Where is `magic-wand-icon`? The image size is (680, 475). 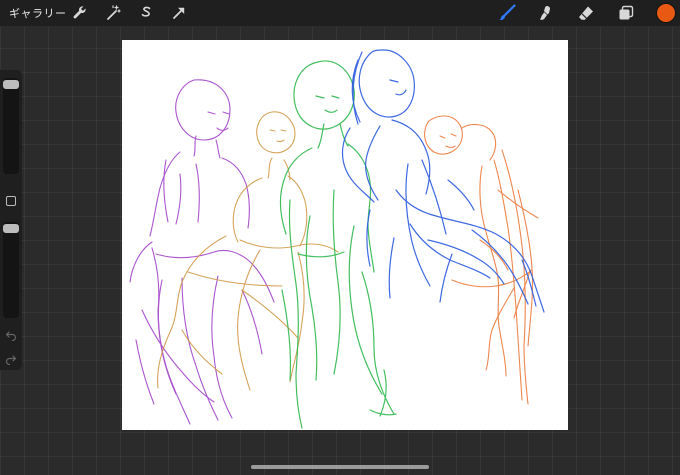
magic-wand-icon is located at coordinates (113, 13).